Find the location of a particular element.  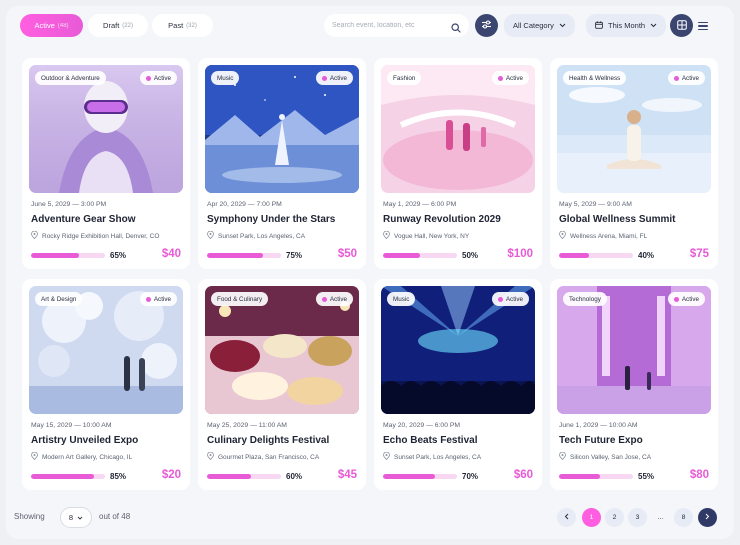

event-title: Tech Future Expo is located at coordinates (601, 440).